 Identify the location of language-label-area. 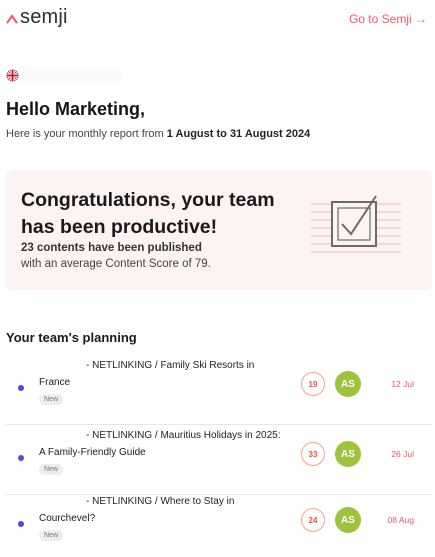
(72, 75).